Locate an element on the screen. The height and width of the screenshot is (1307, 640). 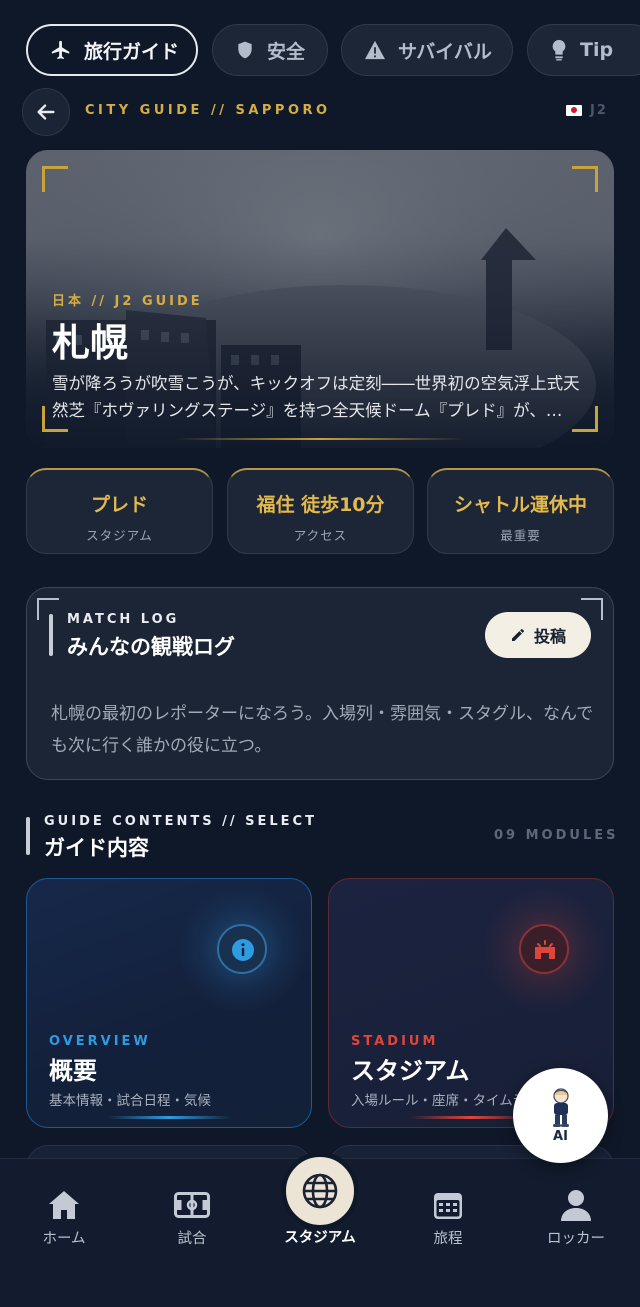
league-tag-label: J2 is located at coordinates (599, 110).